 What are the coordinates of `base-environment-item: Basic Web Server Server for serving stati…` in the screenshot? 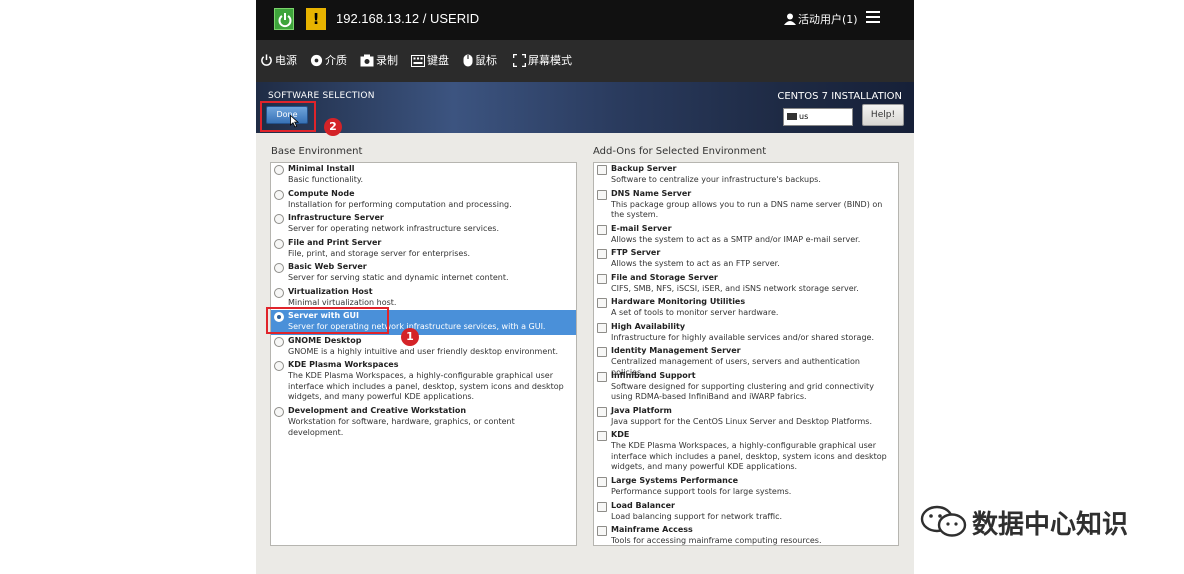 It's located at (423, 273).